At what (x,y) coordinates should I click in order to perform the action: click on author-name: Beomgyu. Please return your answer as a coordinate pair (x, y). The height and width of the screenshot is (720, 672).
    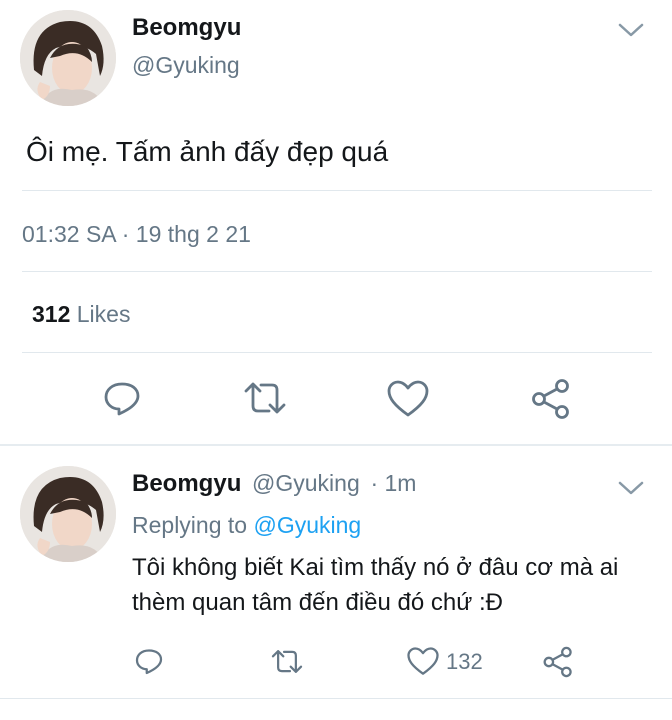
    Looking at the image, I should click on (186, 28).